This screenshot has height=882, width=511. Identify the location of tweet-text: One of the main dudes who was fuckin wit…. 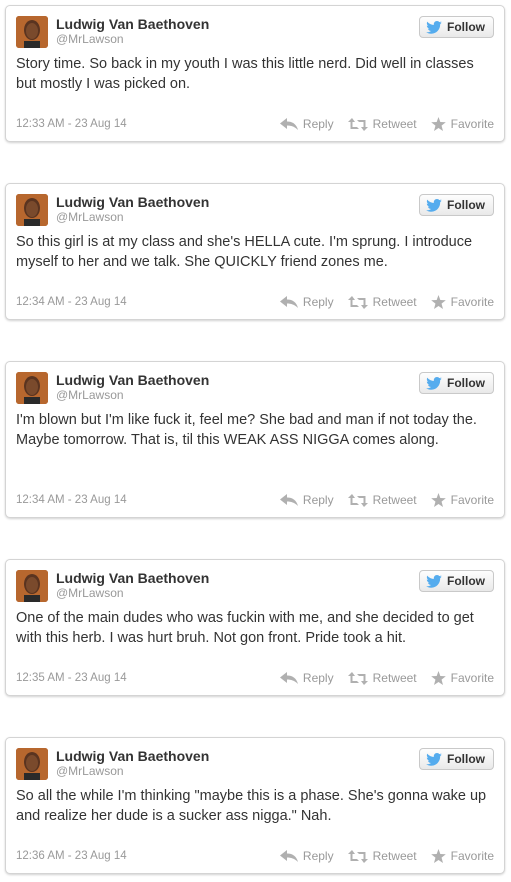
(245, 628).